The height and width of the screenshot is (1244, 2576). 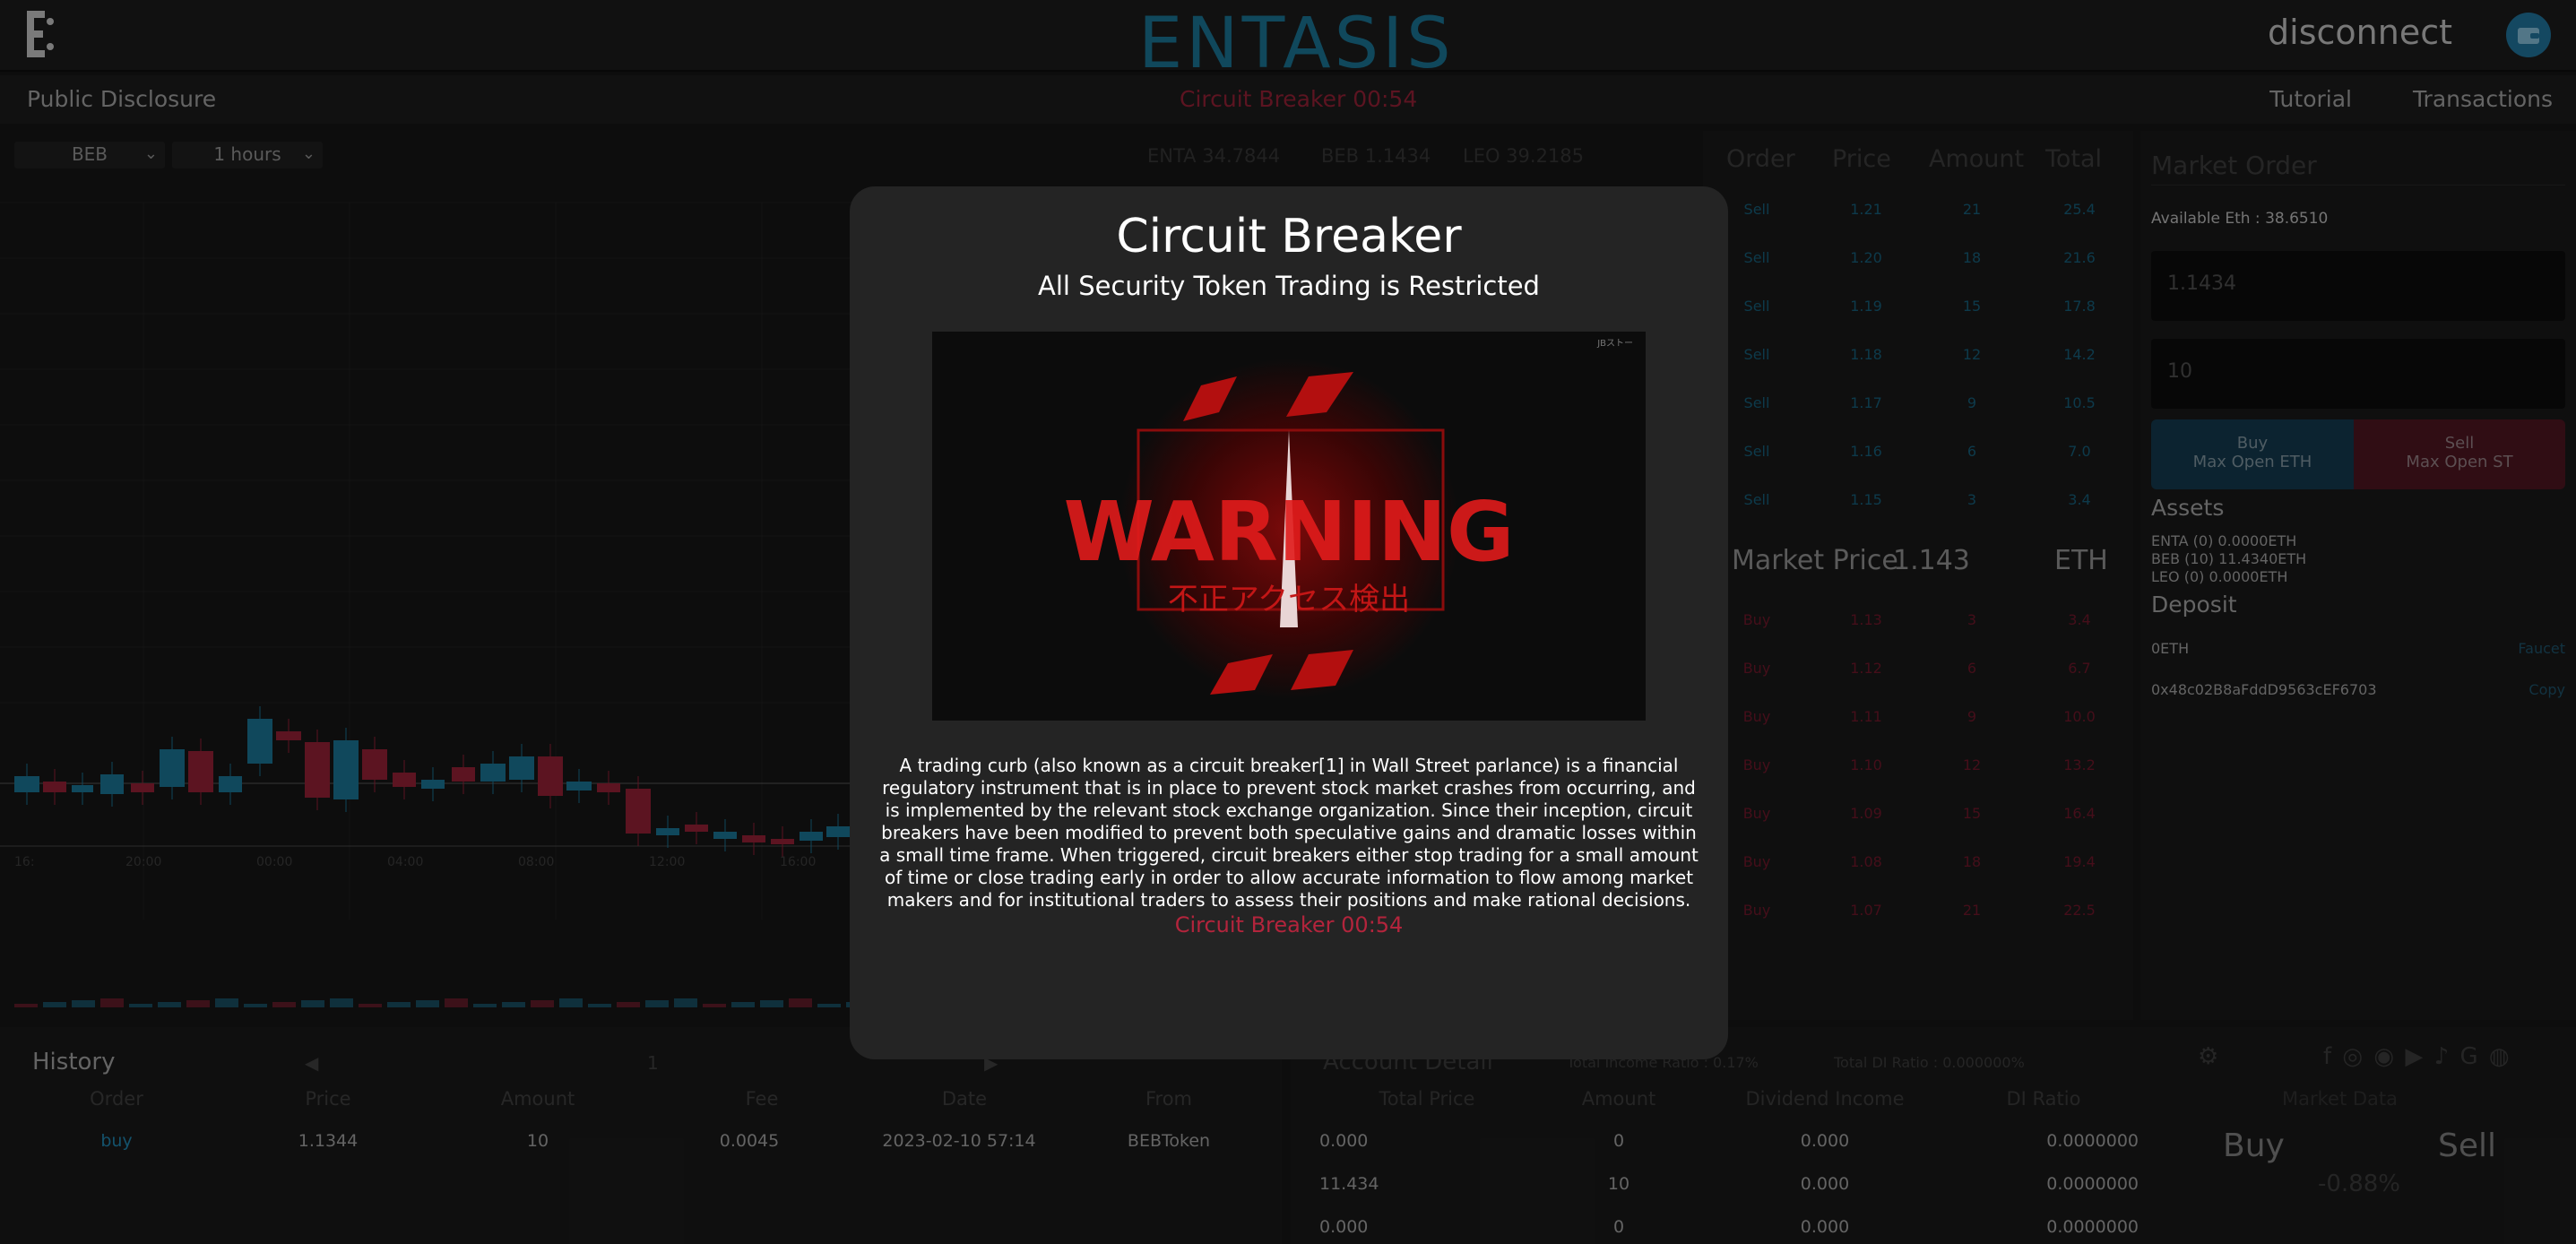 I want to click on warning-image: WARNING 不正アクセス検出 JBストー, so click(x=1289, y=526).